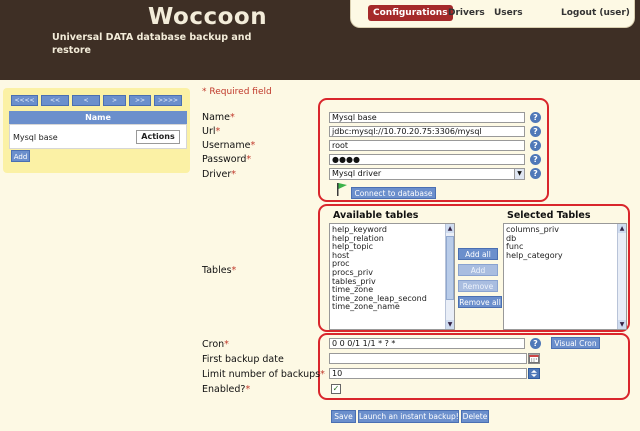 The image size is (640, 431). What do you see at coordinates (549, 215) in the screenshot?
I see `selected-tables-header: Selected Tables` at bounding box center [549, 215].